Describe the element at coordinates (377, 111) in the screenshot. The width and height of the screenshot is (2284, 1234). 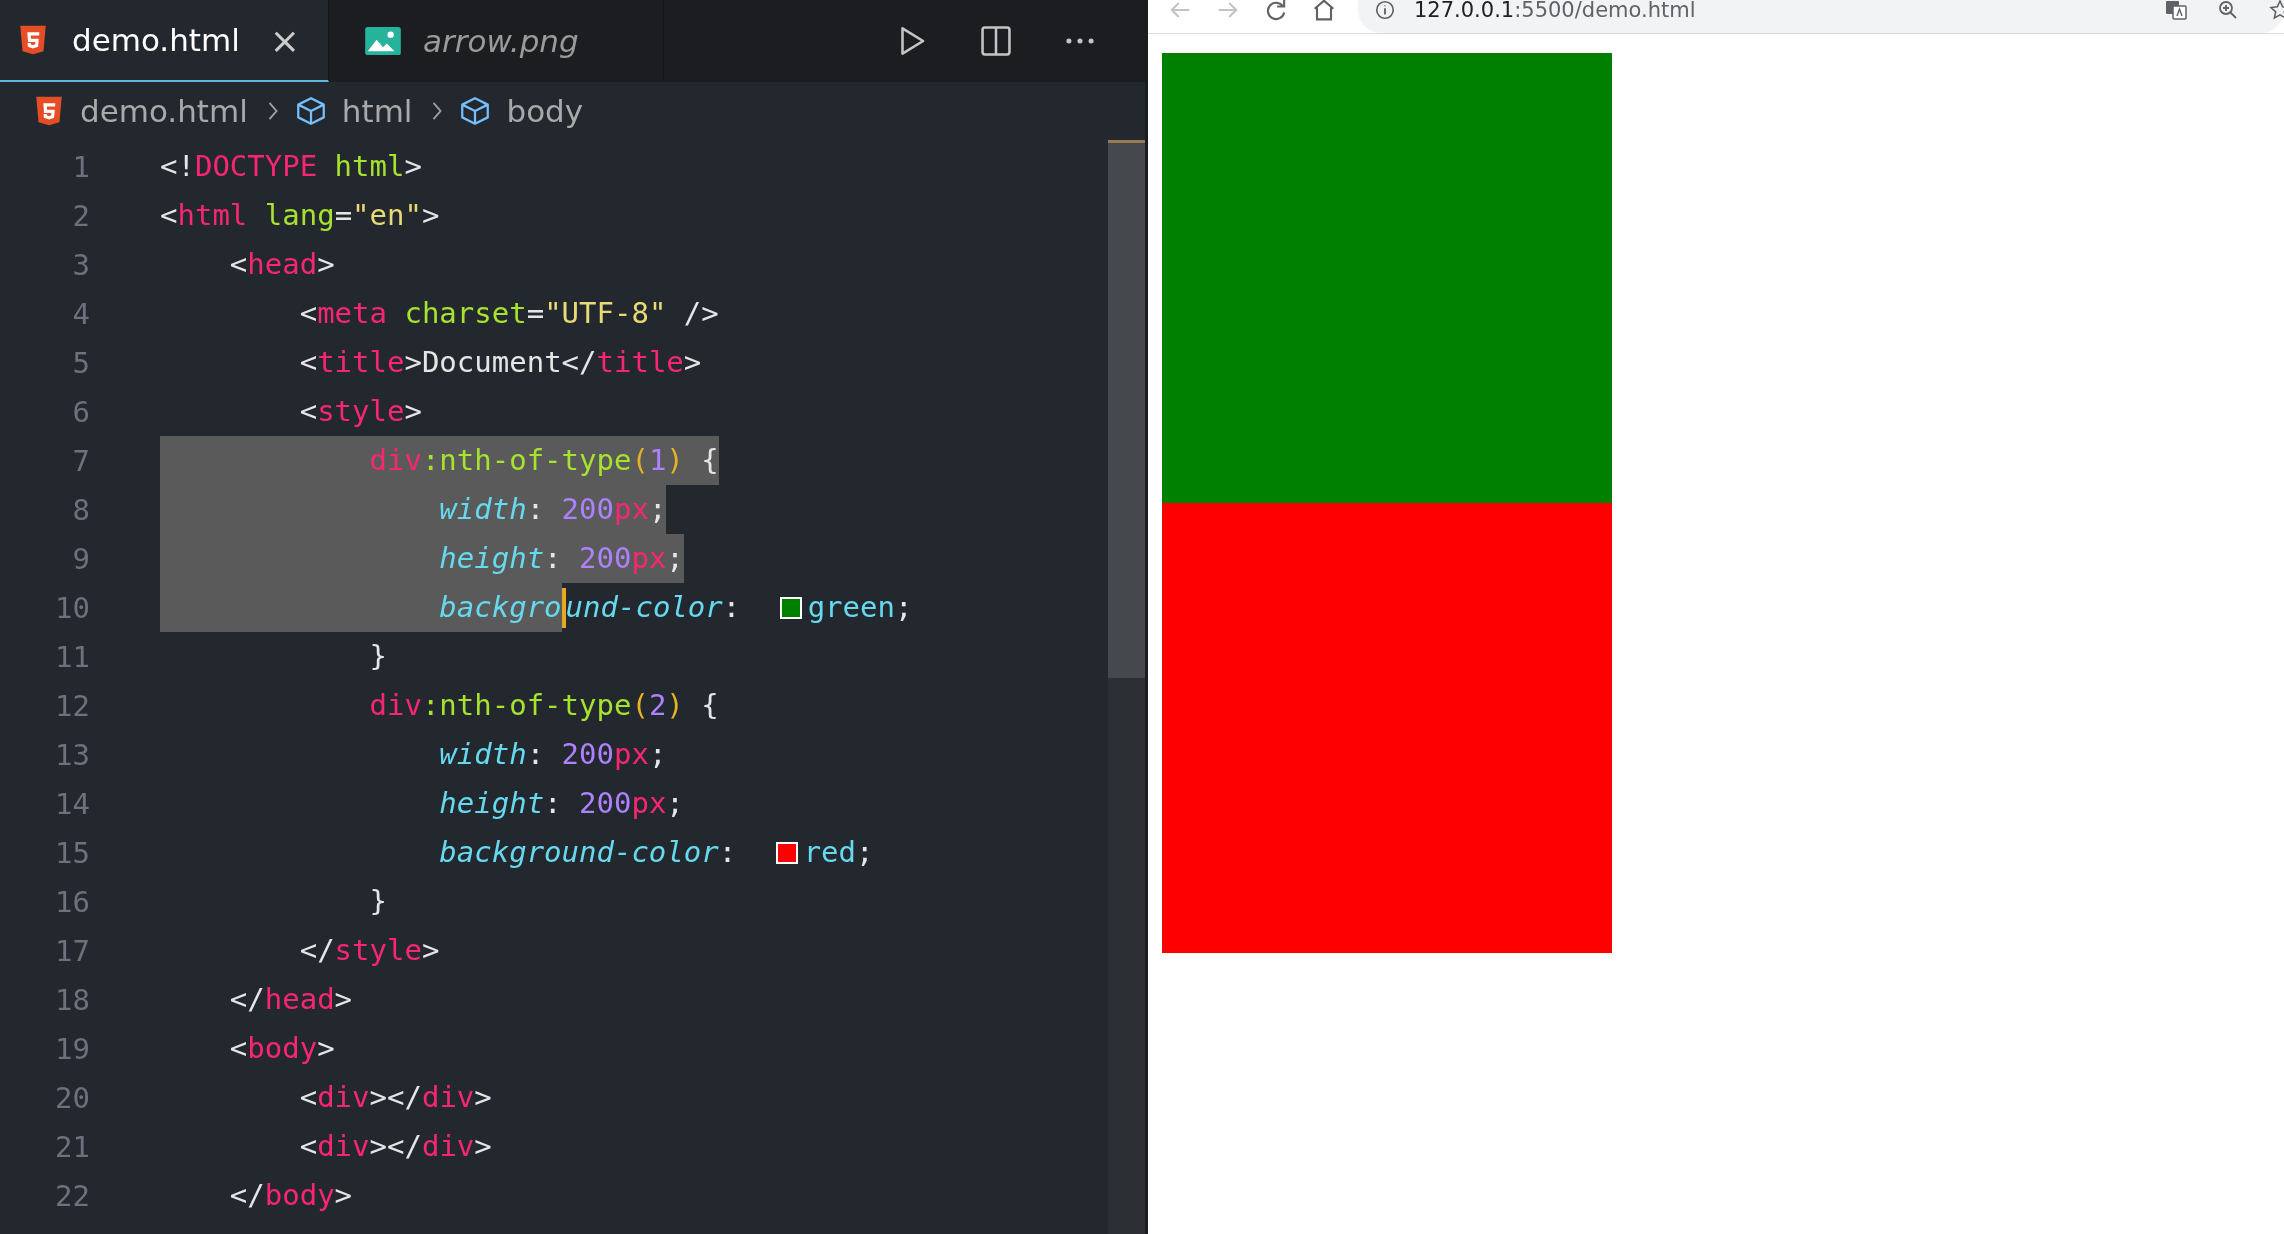
I see `breadcrumb-item: html` at that location.